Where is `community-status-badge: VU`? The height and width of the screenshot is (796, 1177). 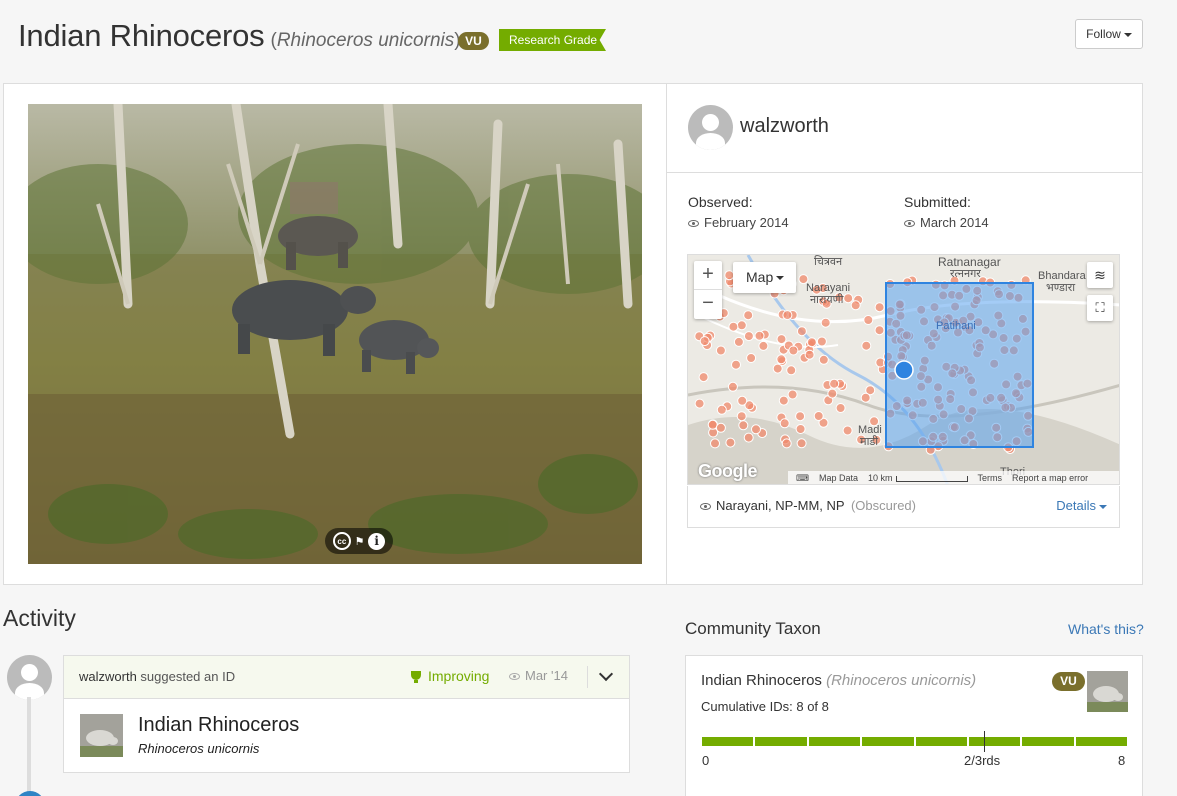 community-status-badge: VU is located at coordinates (1068, 681).